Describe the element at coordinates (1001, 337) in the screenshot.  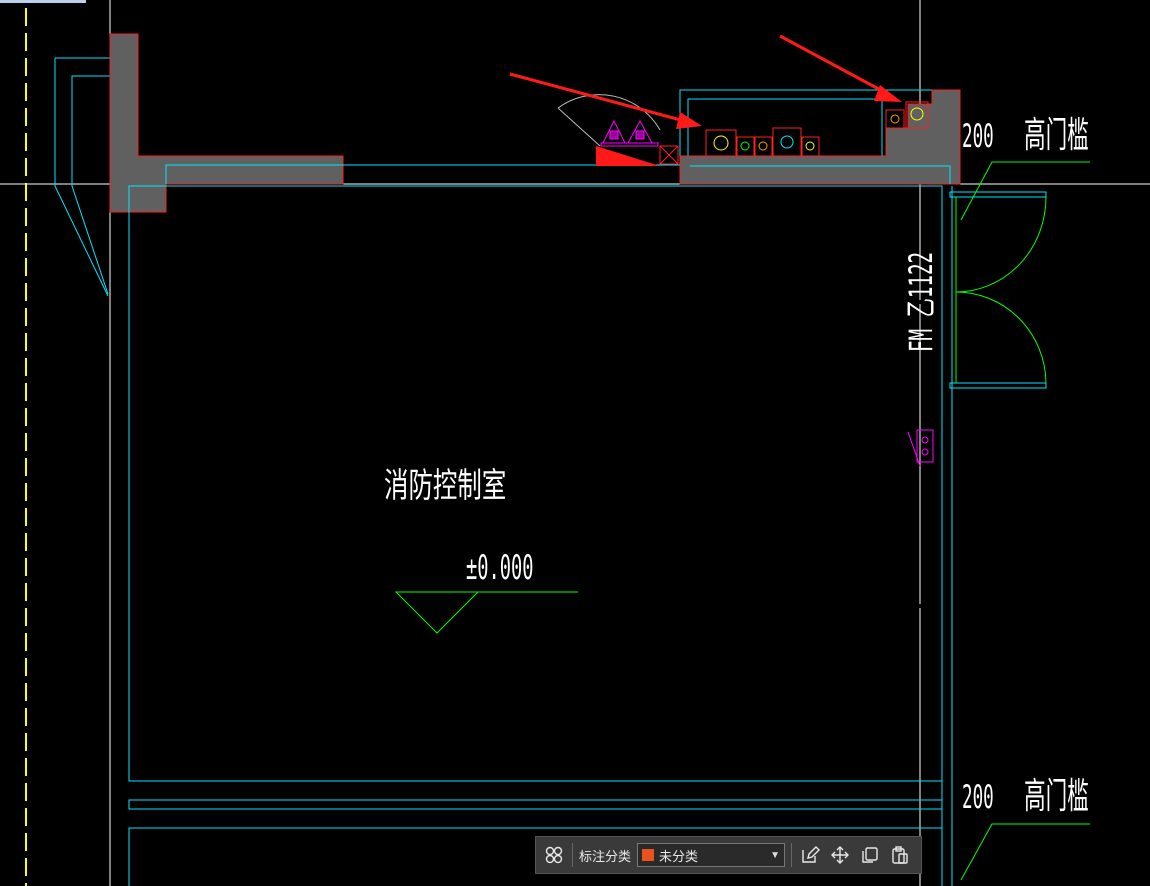
I see `door-swing-arc-bottom` at that location.